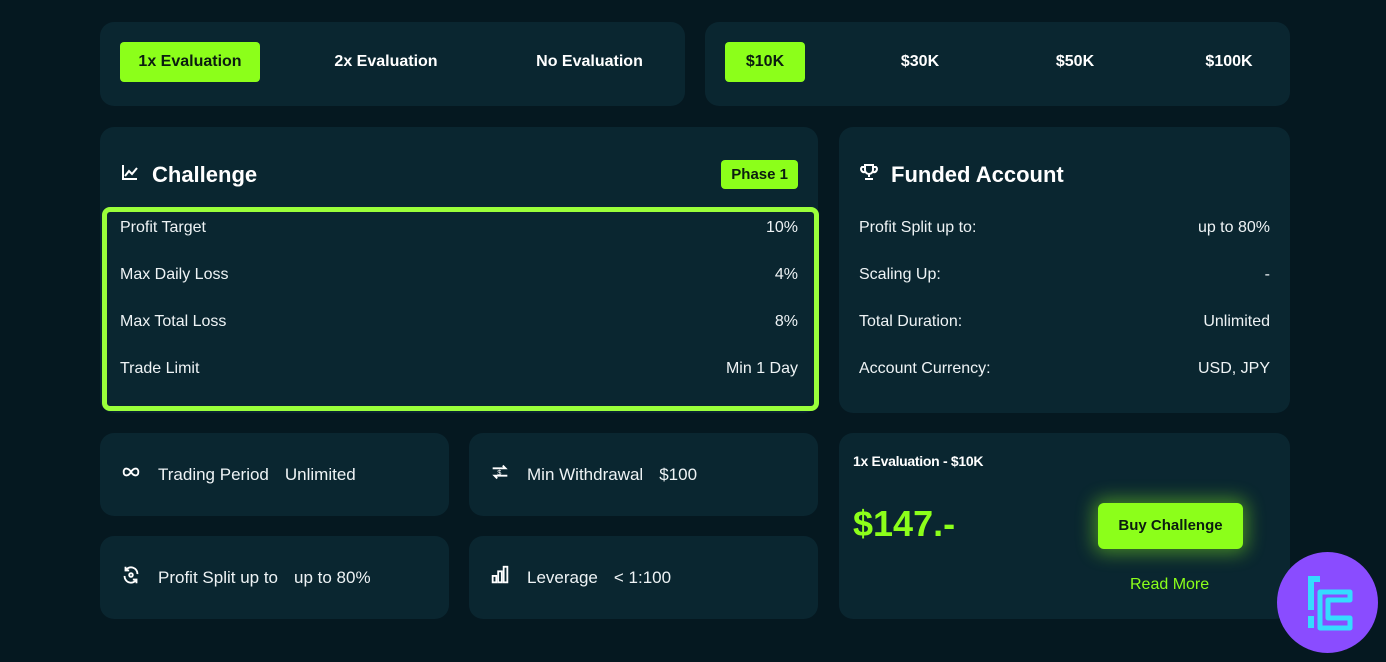 This screenshot has height=662, width=1386. Describe the element at coordinates (320, 474) in the screenshot. I see `stat-value: Unlimited` at that location.